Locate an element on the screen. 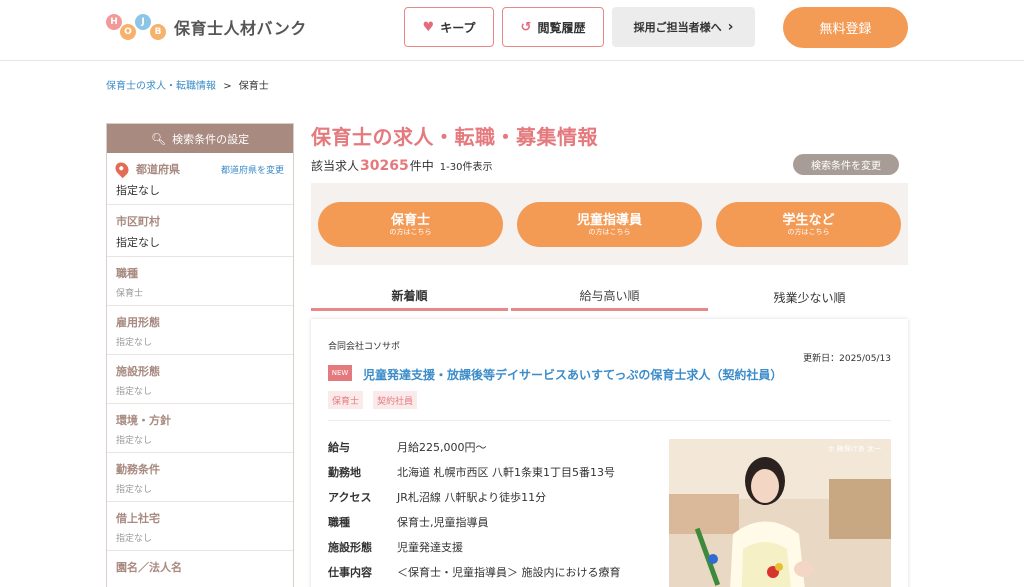 Image resolution: width=1024 pixels, height=587 pixels. detail-row-access: アクセス JR札沼線 八軒駅より徒歩11分 is located at coordinates (487, 497).